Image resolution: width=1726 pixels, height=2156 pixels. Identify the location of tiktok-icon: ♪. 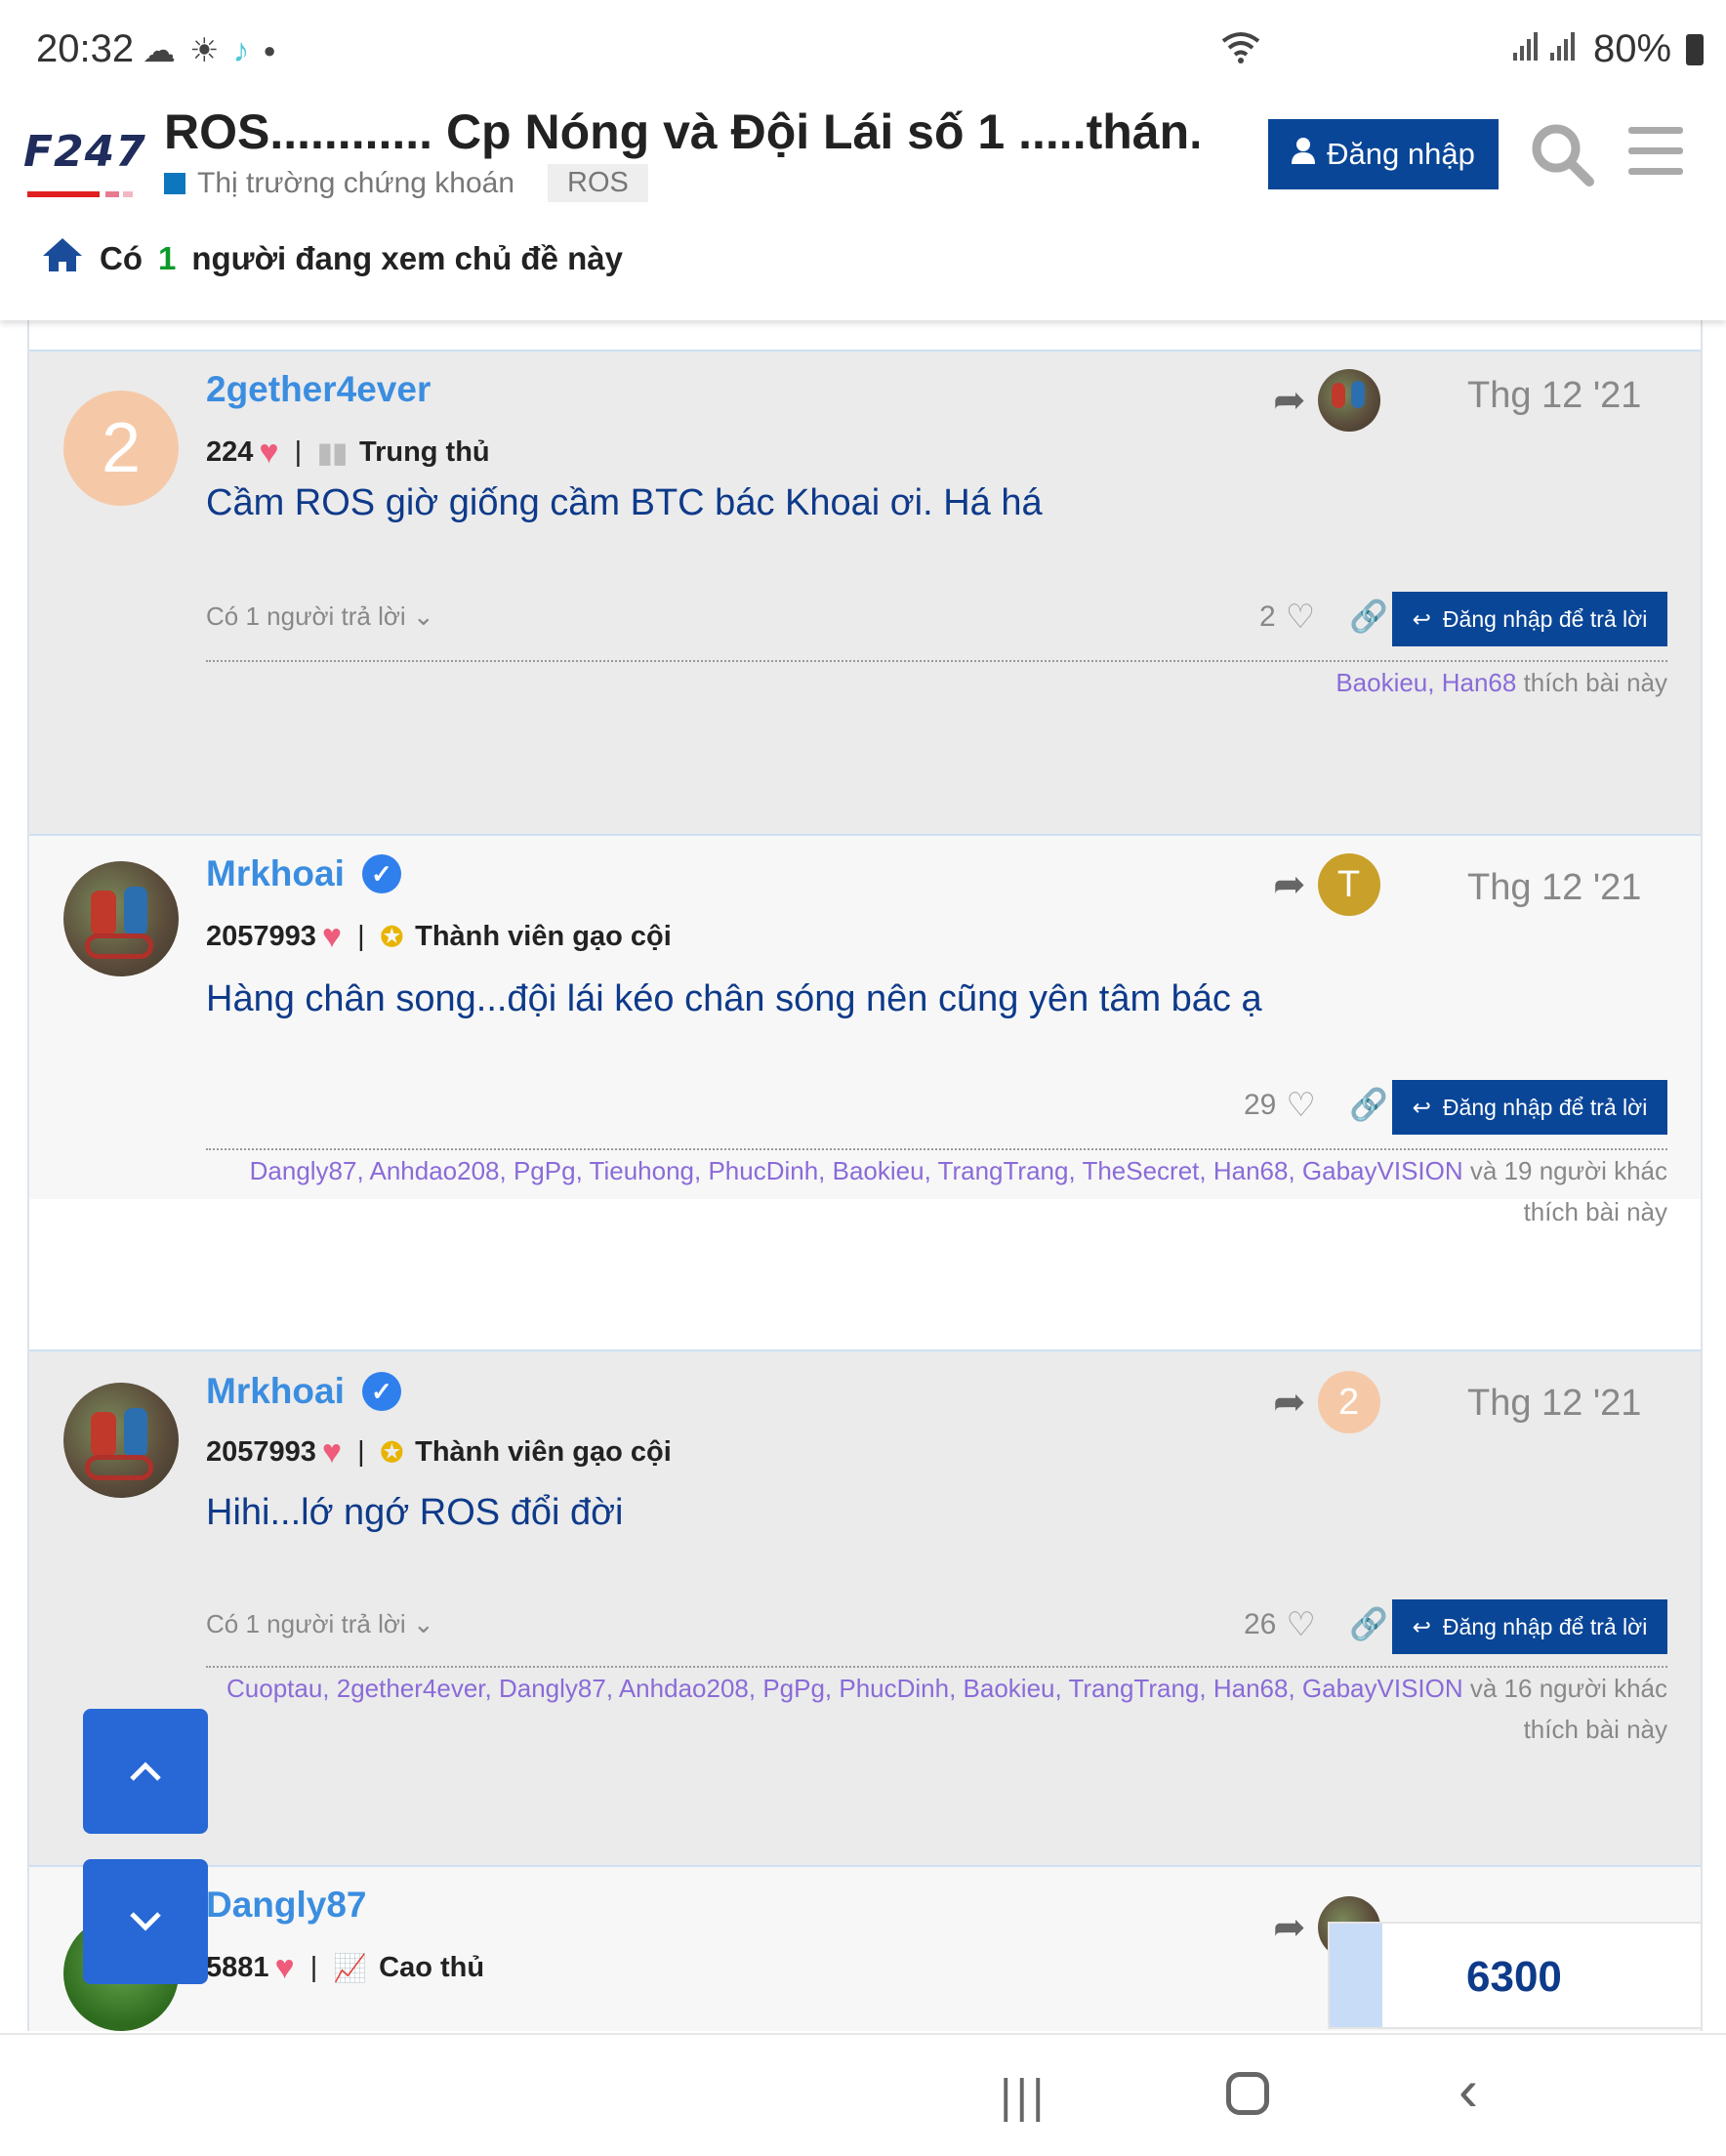
(241, 50).